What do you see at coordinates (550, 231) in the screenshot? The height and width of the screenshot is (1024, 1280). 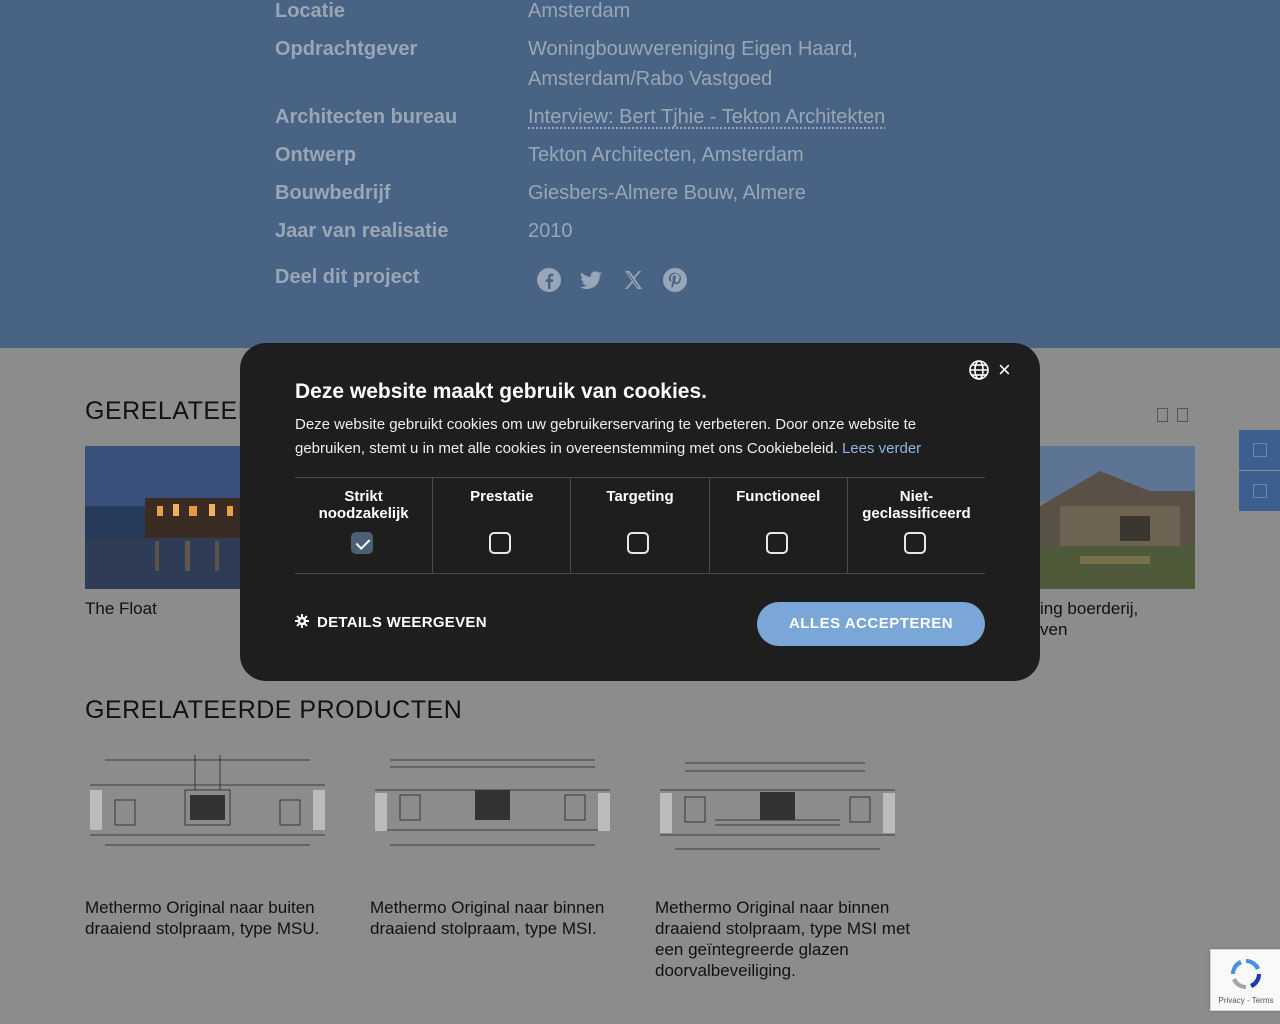 I see `spec-value-jaar: 2010` at bounding box center [550, 231].